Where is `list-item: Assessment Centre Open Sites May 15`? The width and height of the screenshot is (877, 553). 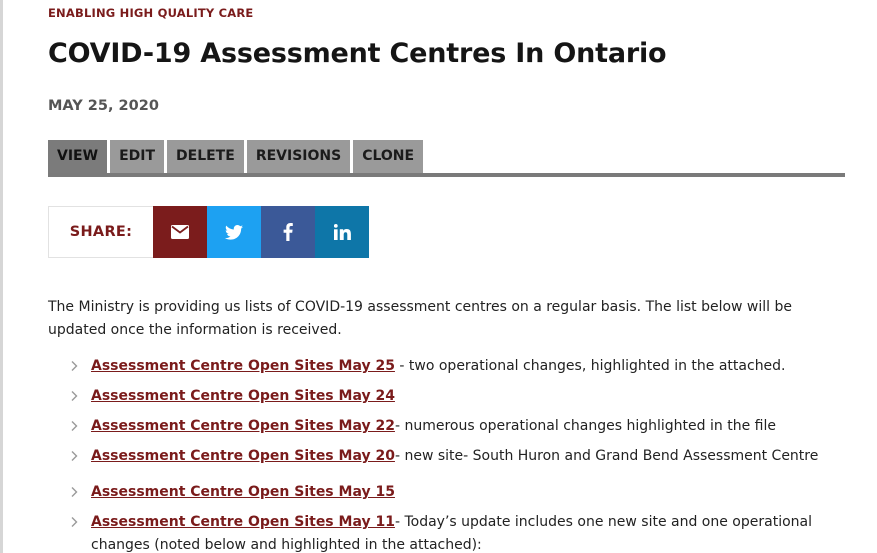
list-item: Assessment Centre Open Sites May 15 is located at coordinates (456, 492).